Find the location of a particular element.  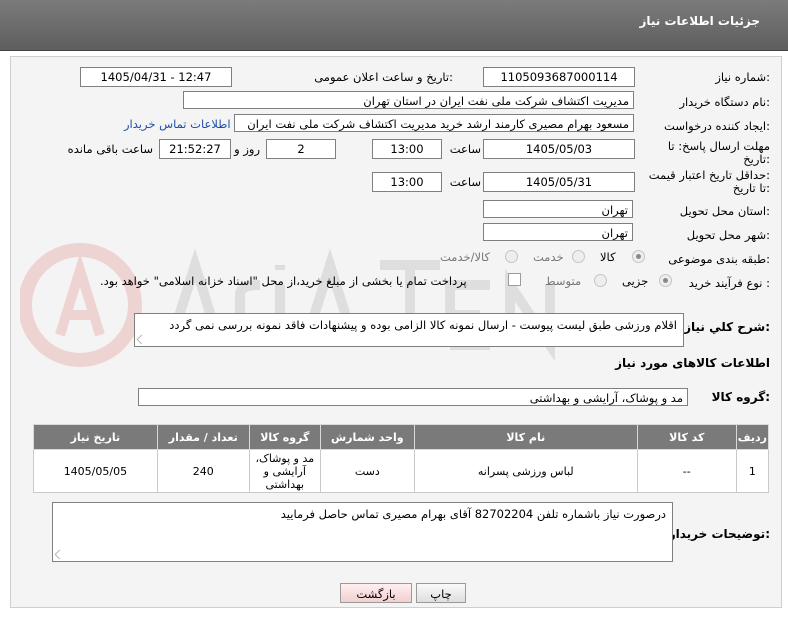

category-service-text: خدمت is located at coordinates (548, 257).